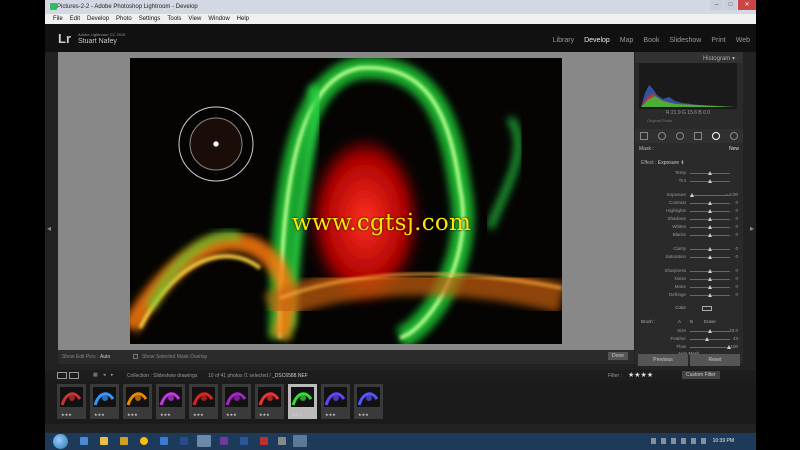 The width and height of the screenshot is (800, 450). Describe the element at coordinates (707, 308) in the screenshot. I see `color-swatch` at that location.